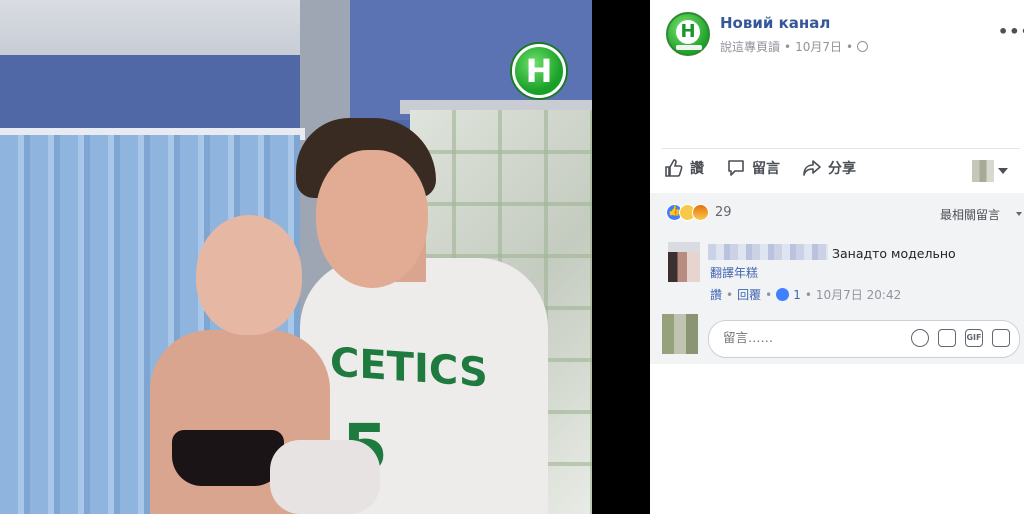 This screenshot has height=514, width=1024. I want to click on angry-reaction-icon, so click(700, 212).